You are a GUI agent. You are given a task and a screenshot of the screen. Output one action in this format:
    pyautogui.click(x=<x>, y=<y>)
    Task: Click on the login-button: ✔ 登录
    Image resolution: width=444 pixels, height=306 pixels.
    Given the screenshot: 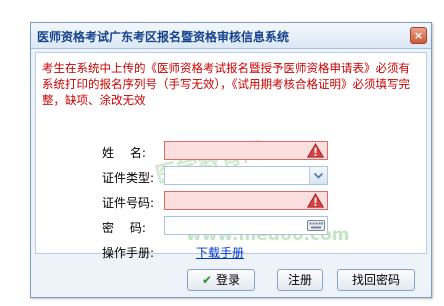 What is the action you would take?
    pyautogui.click(x=221, y=280)
    